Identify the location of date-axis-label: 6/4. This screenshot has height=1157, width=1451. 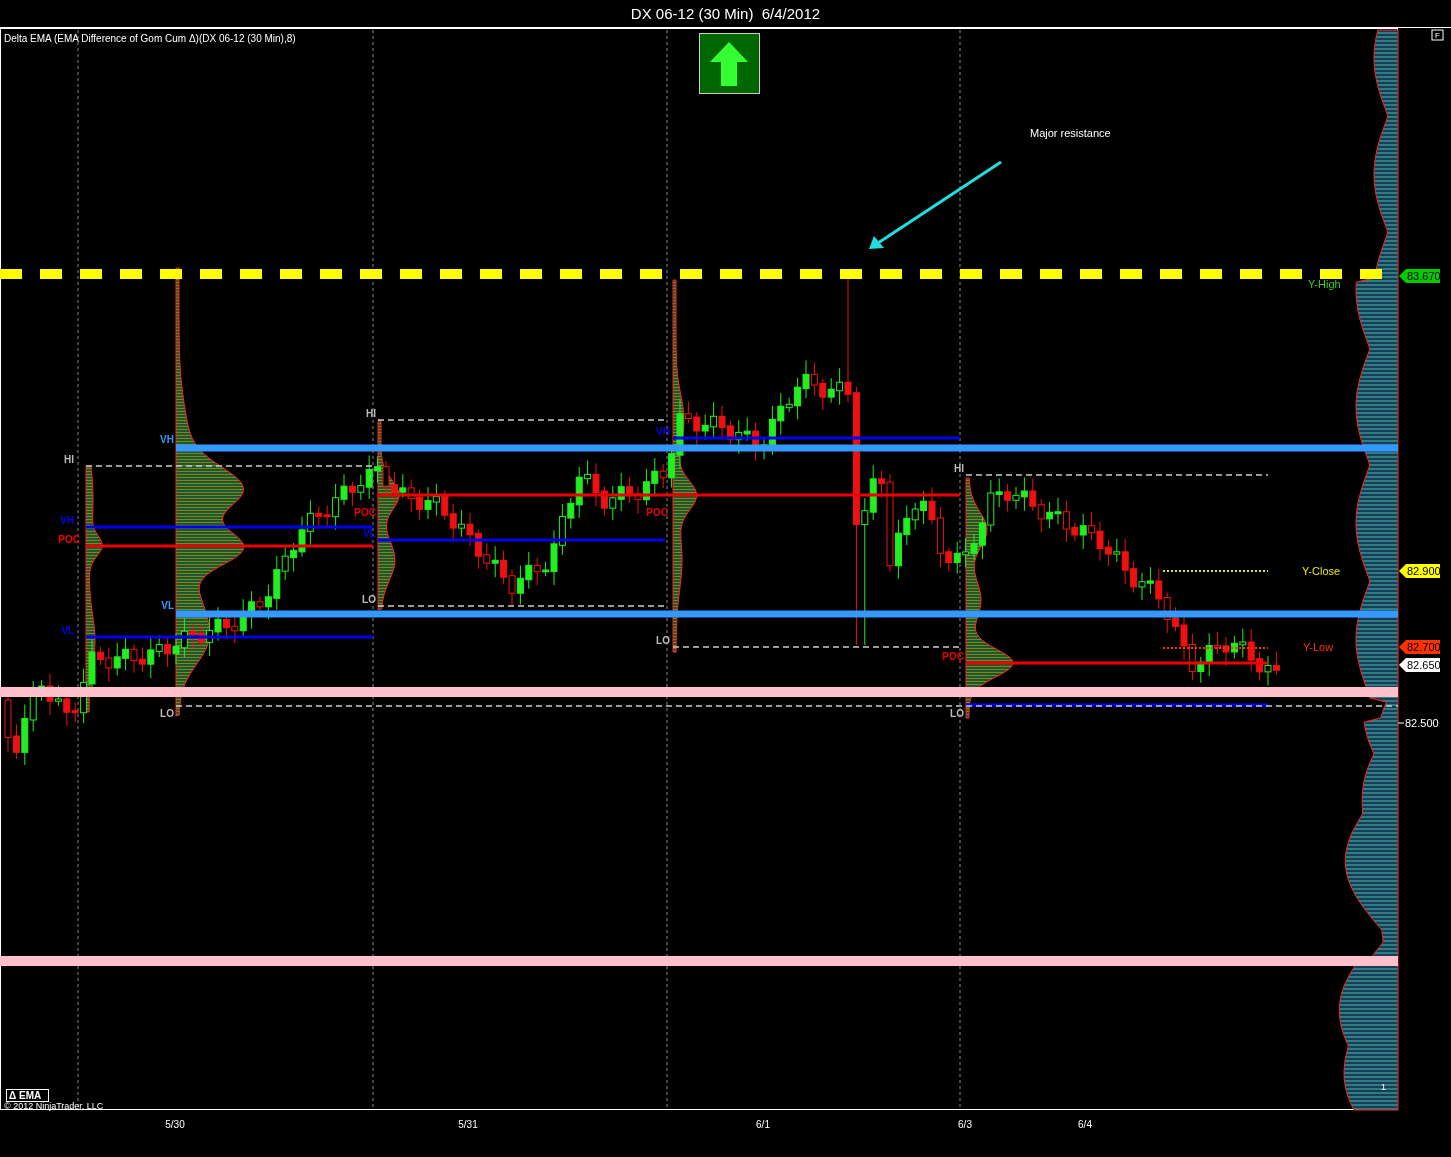
(1085, 1124).